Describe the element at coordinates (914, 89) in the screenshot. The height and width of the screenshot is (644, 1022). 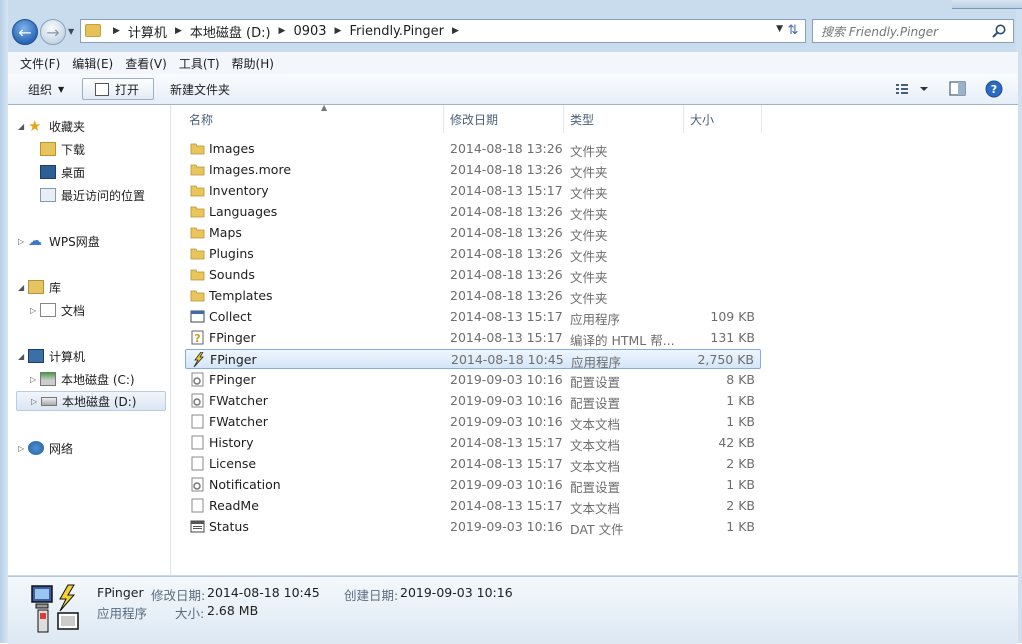
I see `view-options-button` at that location.